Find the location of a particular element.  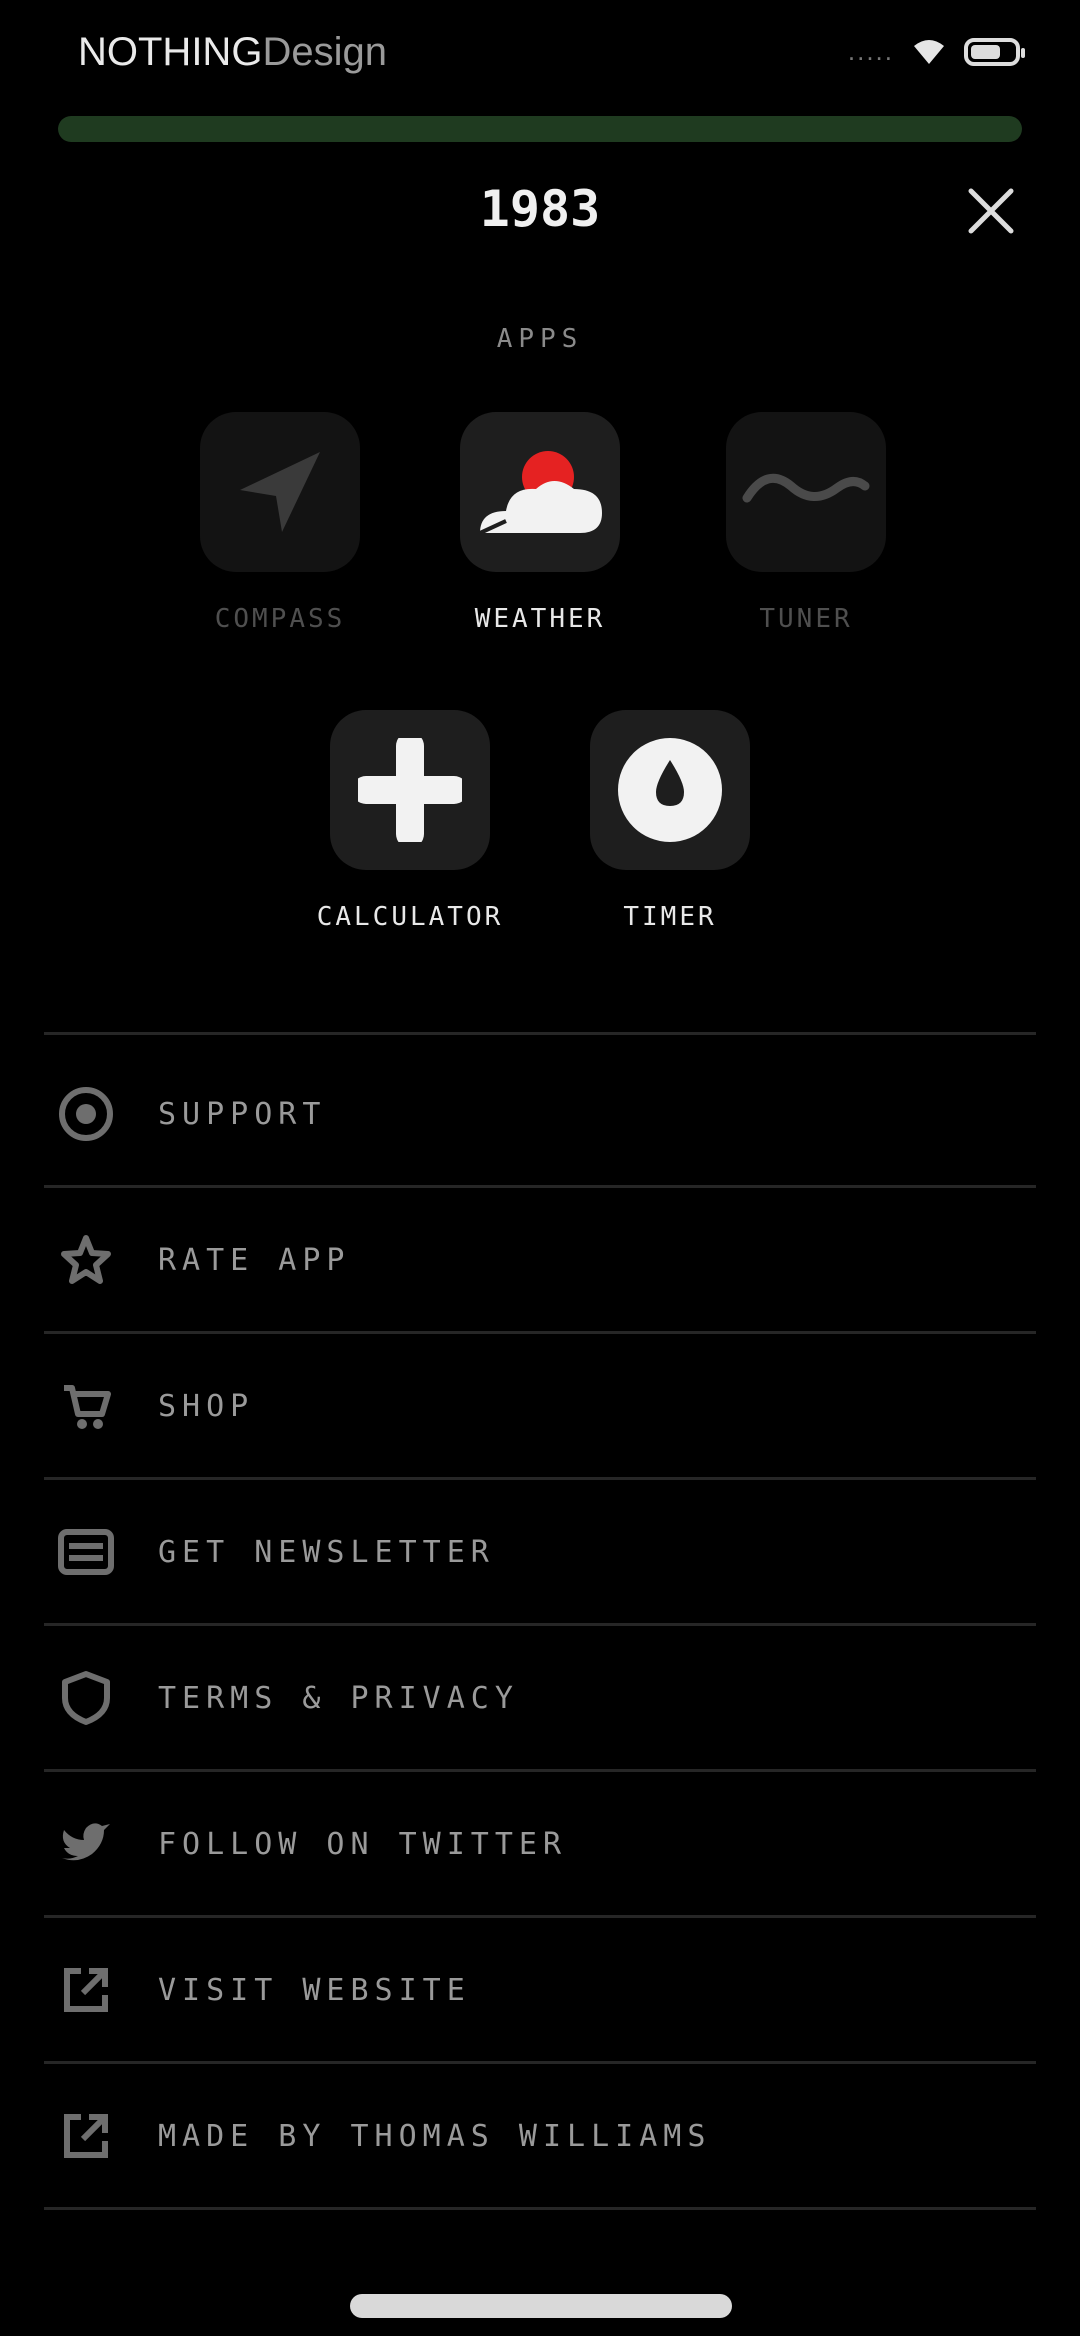

app-label: COMPASS is located at coordinates (280, 619).